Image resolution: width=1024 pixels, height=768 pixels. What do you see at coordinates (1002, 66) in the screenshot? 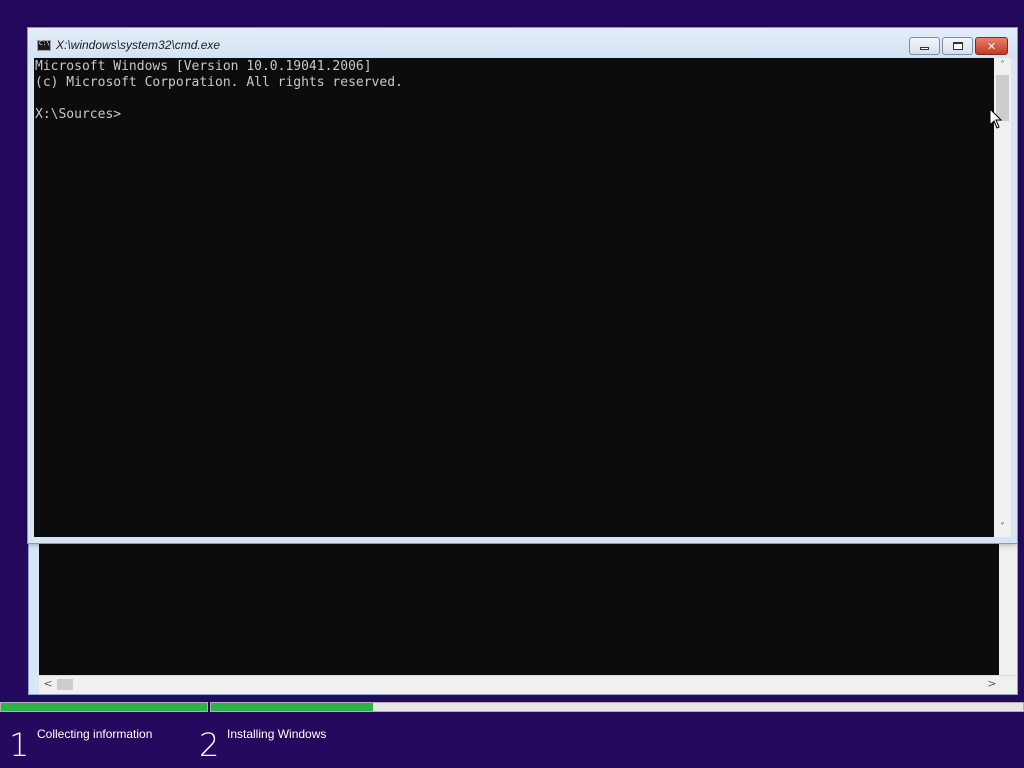
I see `scroll-up-arrow-icon: ˄` at bounding box center [1002, 66].